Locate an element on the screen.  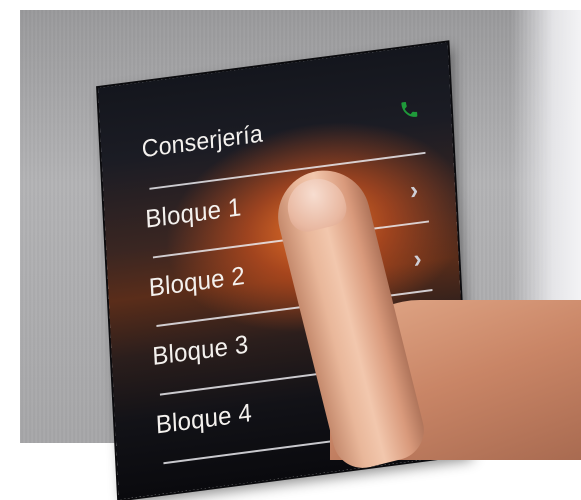
conserjeria-label: Conserjería is located at coordinates (202, 141).